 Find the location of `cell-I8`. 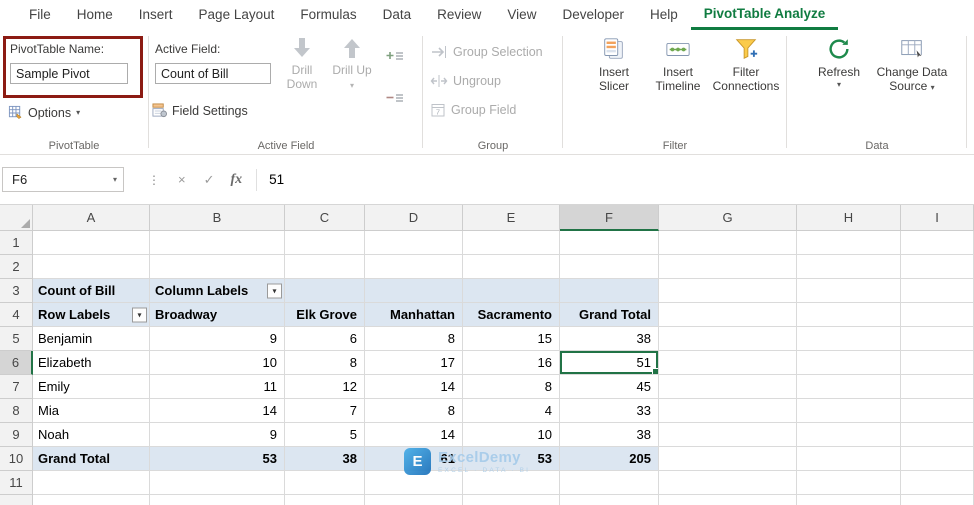

cell-I8 is located at coordinates (937, 411).